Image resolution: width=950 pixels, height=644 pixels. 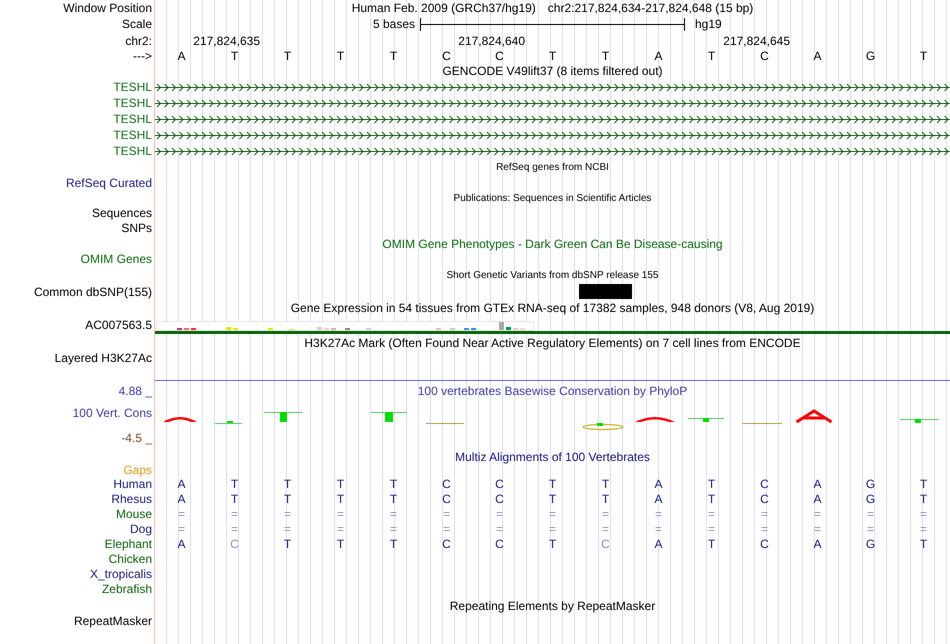 What do you see at coordinates (552, 71) in the screenshot?
I see `track-title: GENCODE V49lift37 (8 items filtered out)` at bounding box center [552, 71].